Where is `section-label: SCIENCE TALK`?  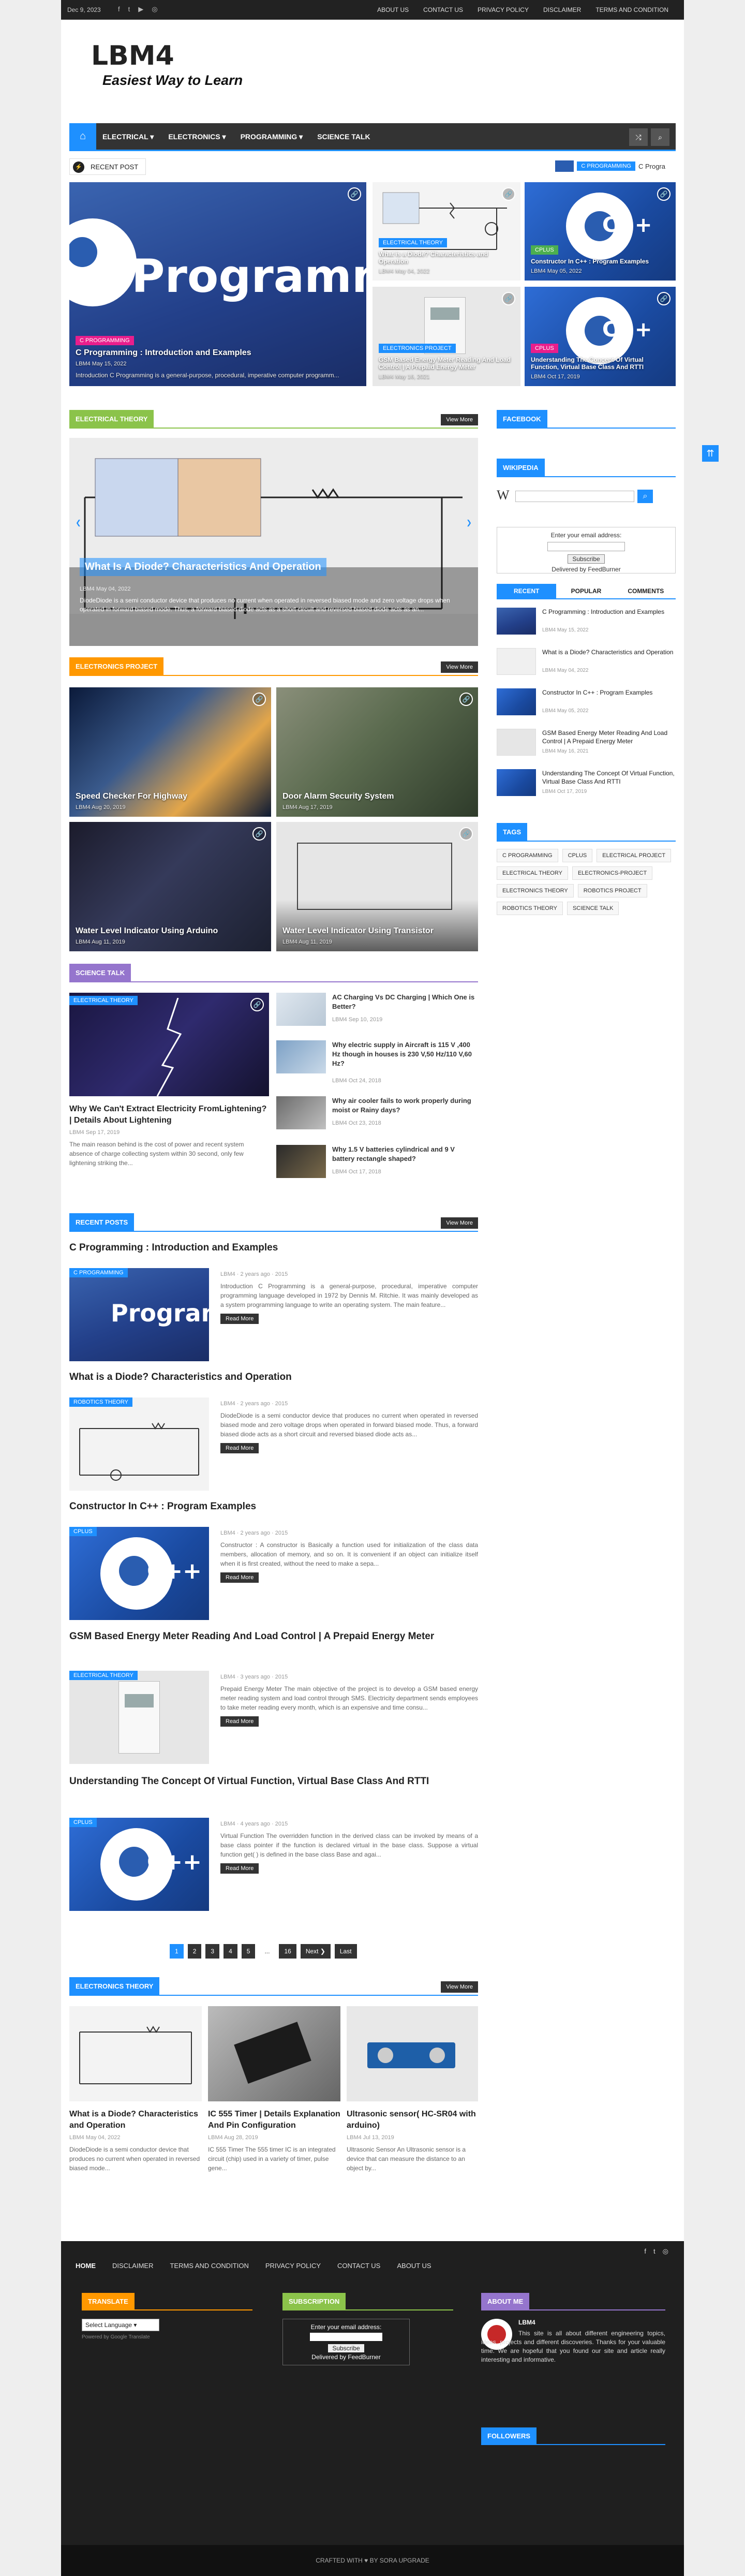
section-label: SCIENCE TALK is located at coordinates (100, 973).